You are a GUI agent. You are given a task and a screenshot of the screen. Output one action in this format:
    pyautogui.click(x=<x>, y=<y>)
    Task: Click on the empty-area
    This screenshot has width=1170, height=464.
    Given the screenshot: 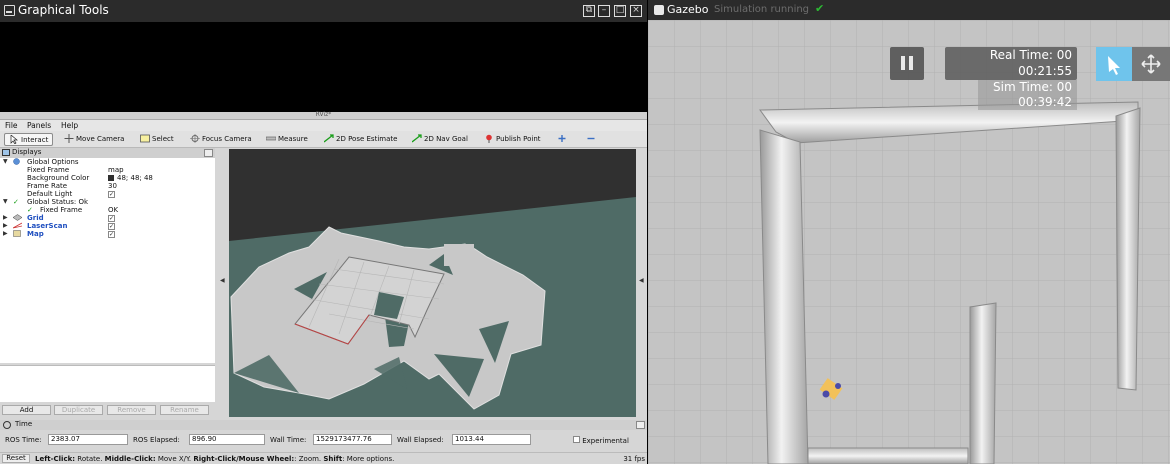 What is the action you would take?
    pyautogui.click(x=323, y=67)
    